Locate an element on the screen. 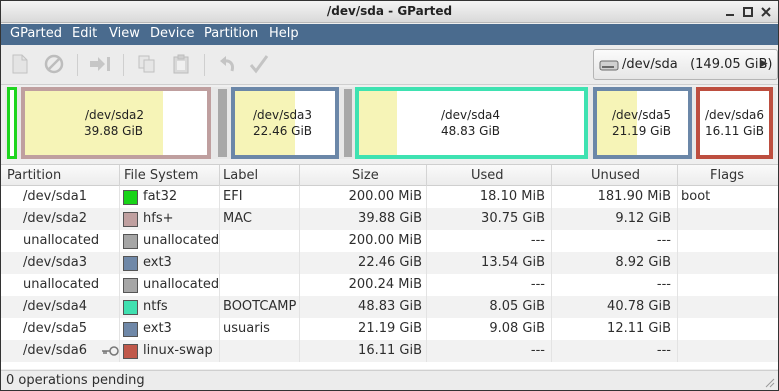 This screenshot has height=391, width=779. cell-label: BOOTCAMP is located at coordinates (260, 306).